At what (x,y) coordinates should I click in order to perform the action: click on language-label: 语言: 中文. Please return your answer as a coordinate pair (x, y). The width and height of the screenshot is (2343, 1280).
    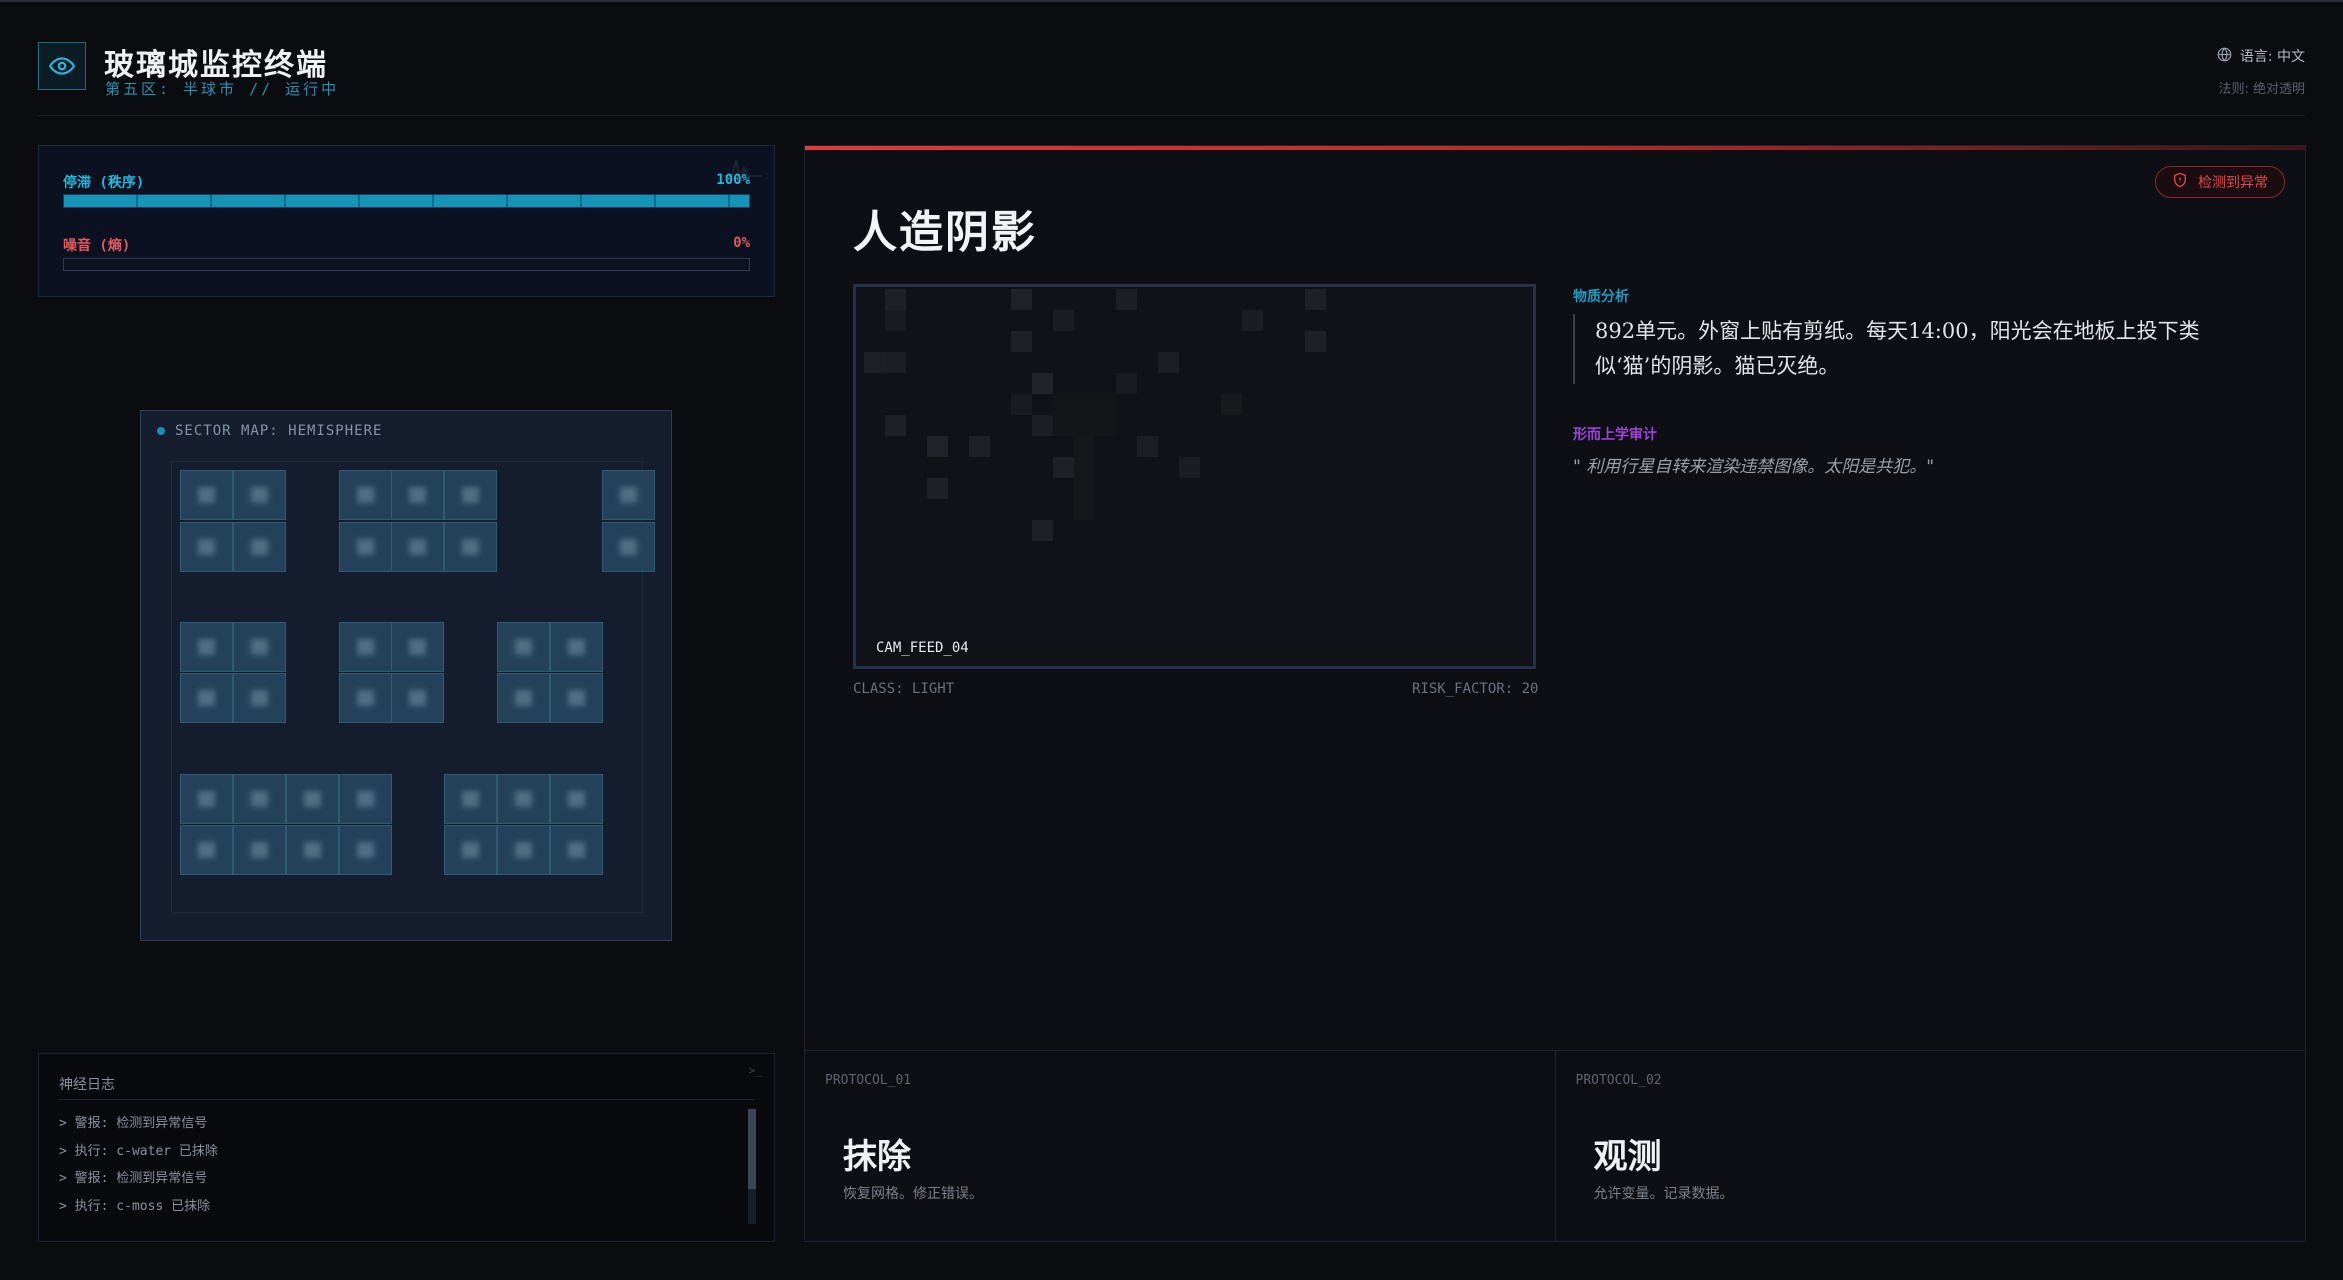
    Looking at the image, I should click on (2272, 57).